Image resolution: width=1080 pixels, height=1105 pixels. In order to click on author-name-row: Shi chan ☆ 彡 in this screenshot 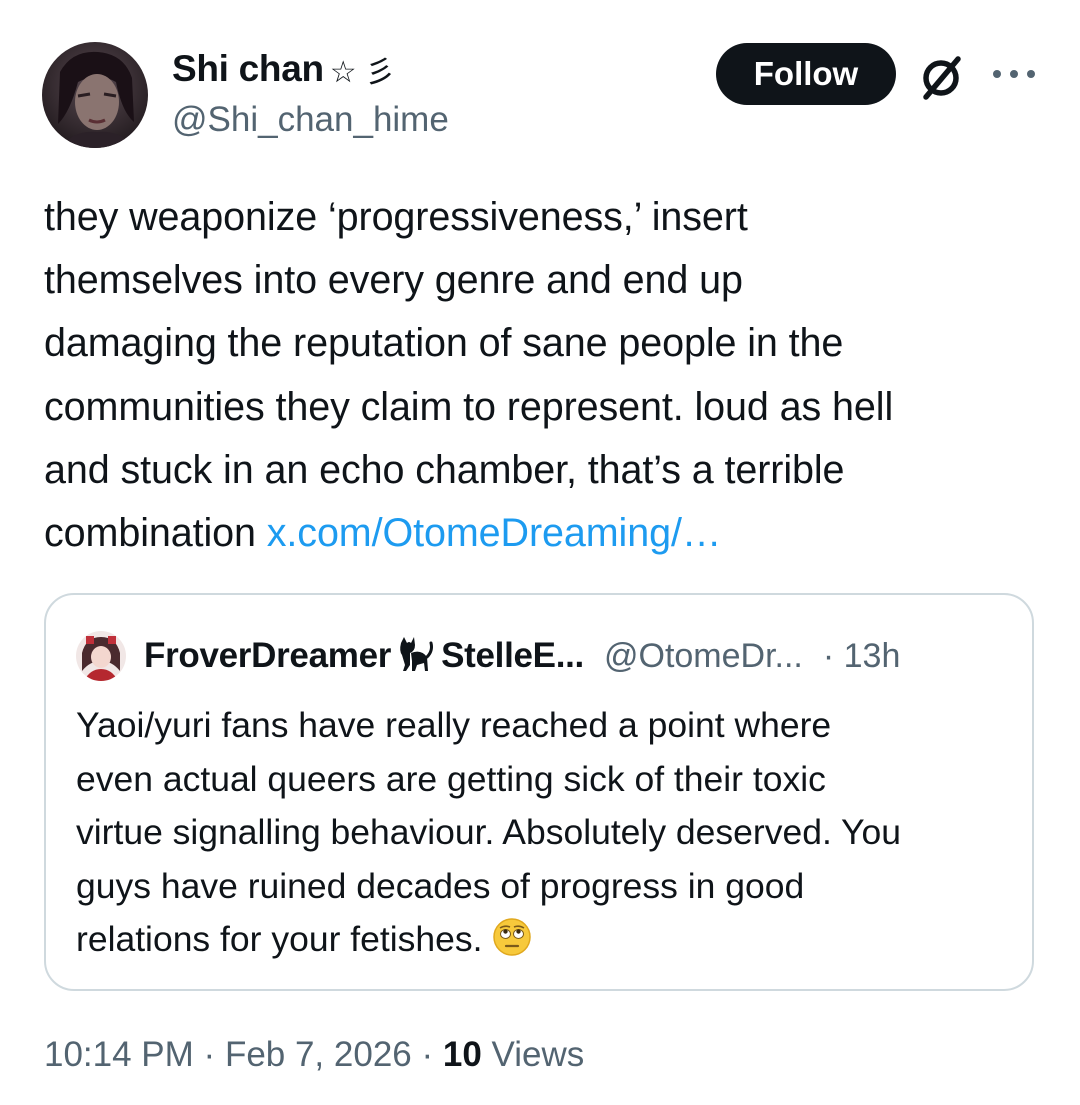, I will do `click(283, 69)`.